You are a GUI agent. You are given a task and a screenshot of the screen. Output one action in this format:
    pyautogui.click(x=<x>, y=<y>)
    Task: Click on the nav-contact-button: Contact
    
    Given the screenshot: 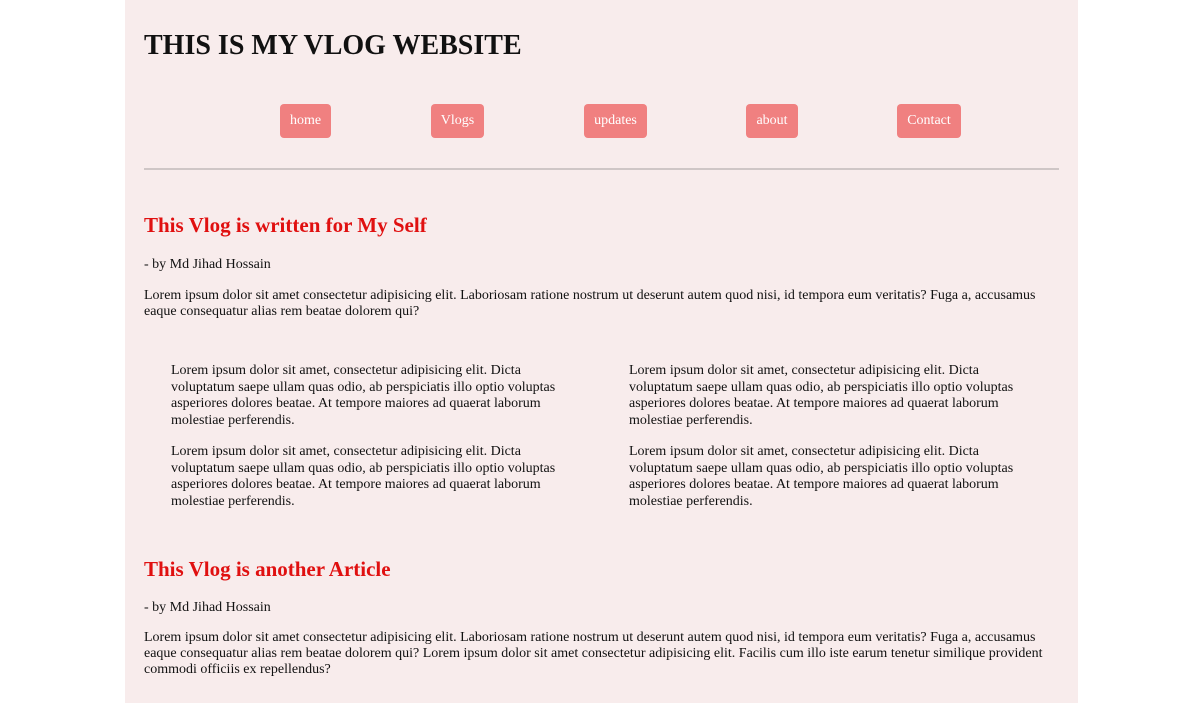 What is the action you would take?
    pyautogui.click(x=929, y=121)
    